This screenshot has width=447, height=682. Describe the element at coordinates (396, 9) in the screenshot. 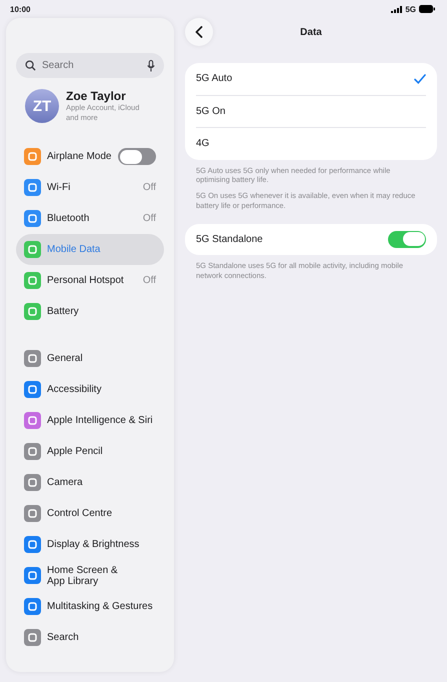

I see `signal-icon` at that location.